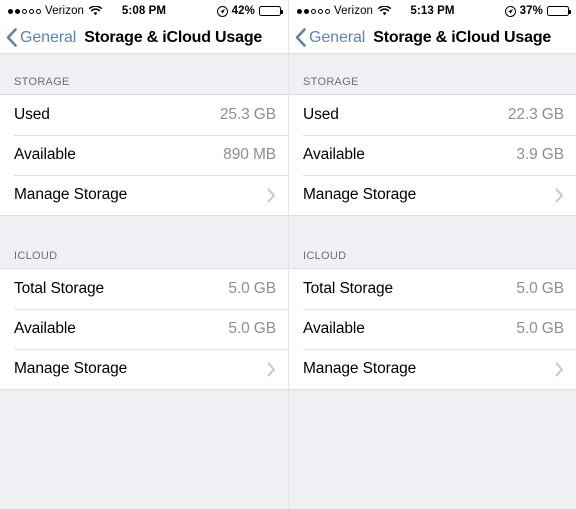 This screenshot has height=509, width=576. I want to click on list-item: Used 25.3 GB, so click(144, 115).